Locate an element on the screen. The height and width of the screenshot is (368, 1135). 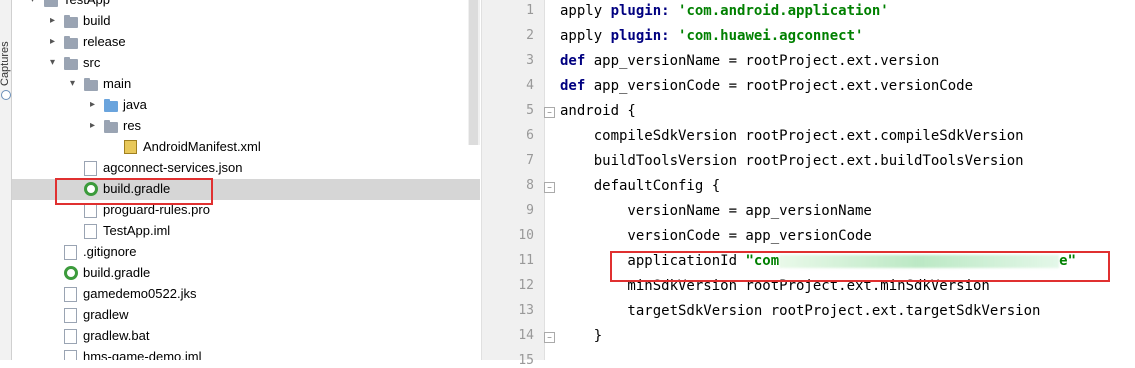
line-number: 5 is located at coordinates (530, 110).